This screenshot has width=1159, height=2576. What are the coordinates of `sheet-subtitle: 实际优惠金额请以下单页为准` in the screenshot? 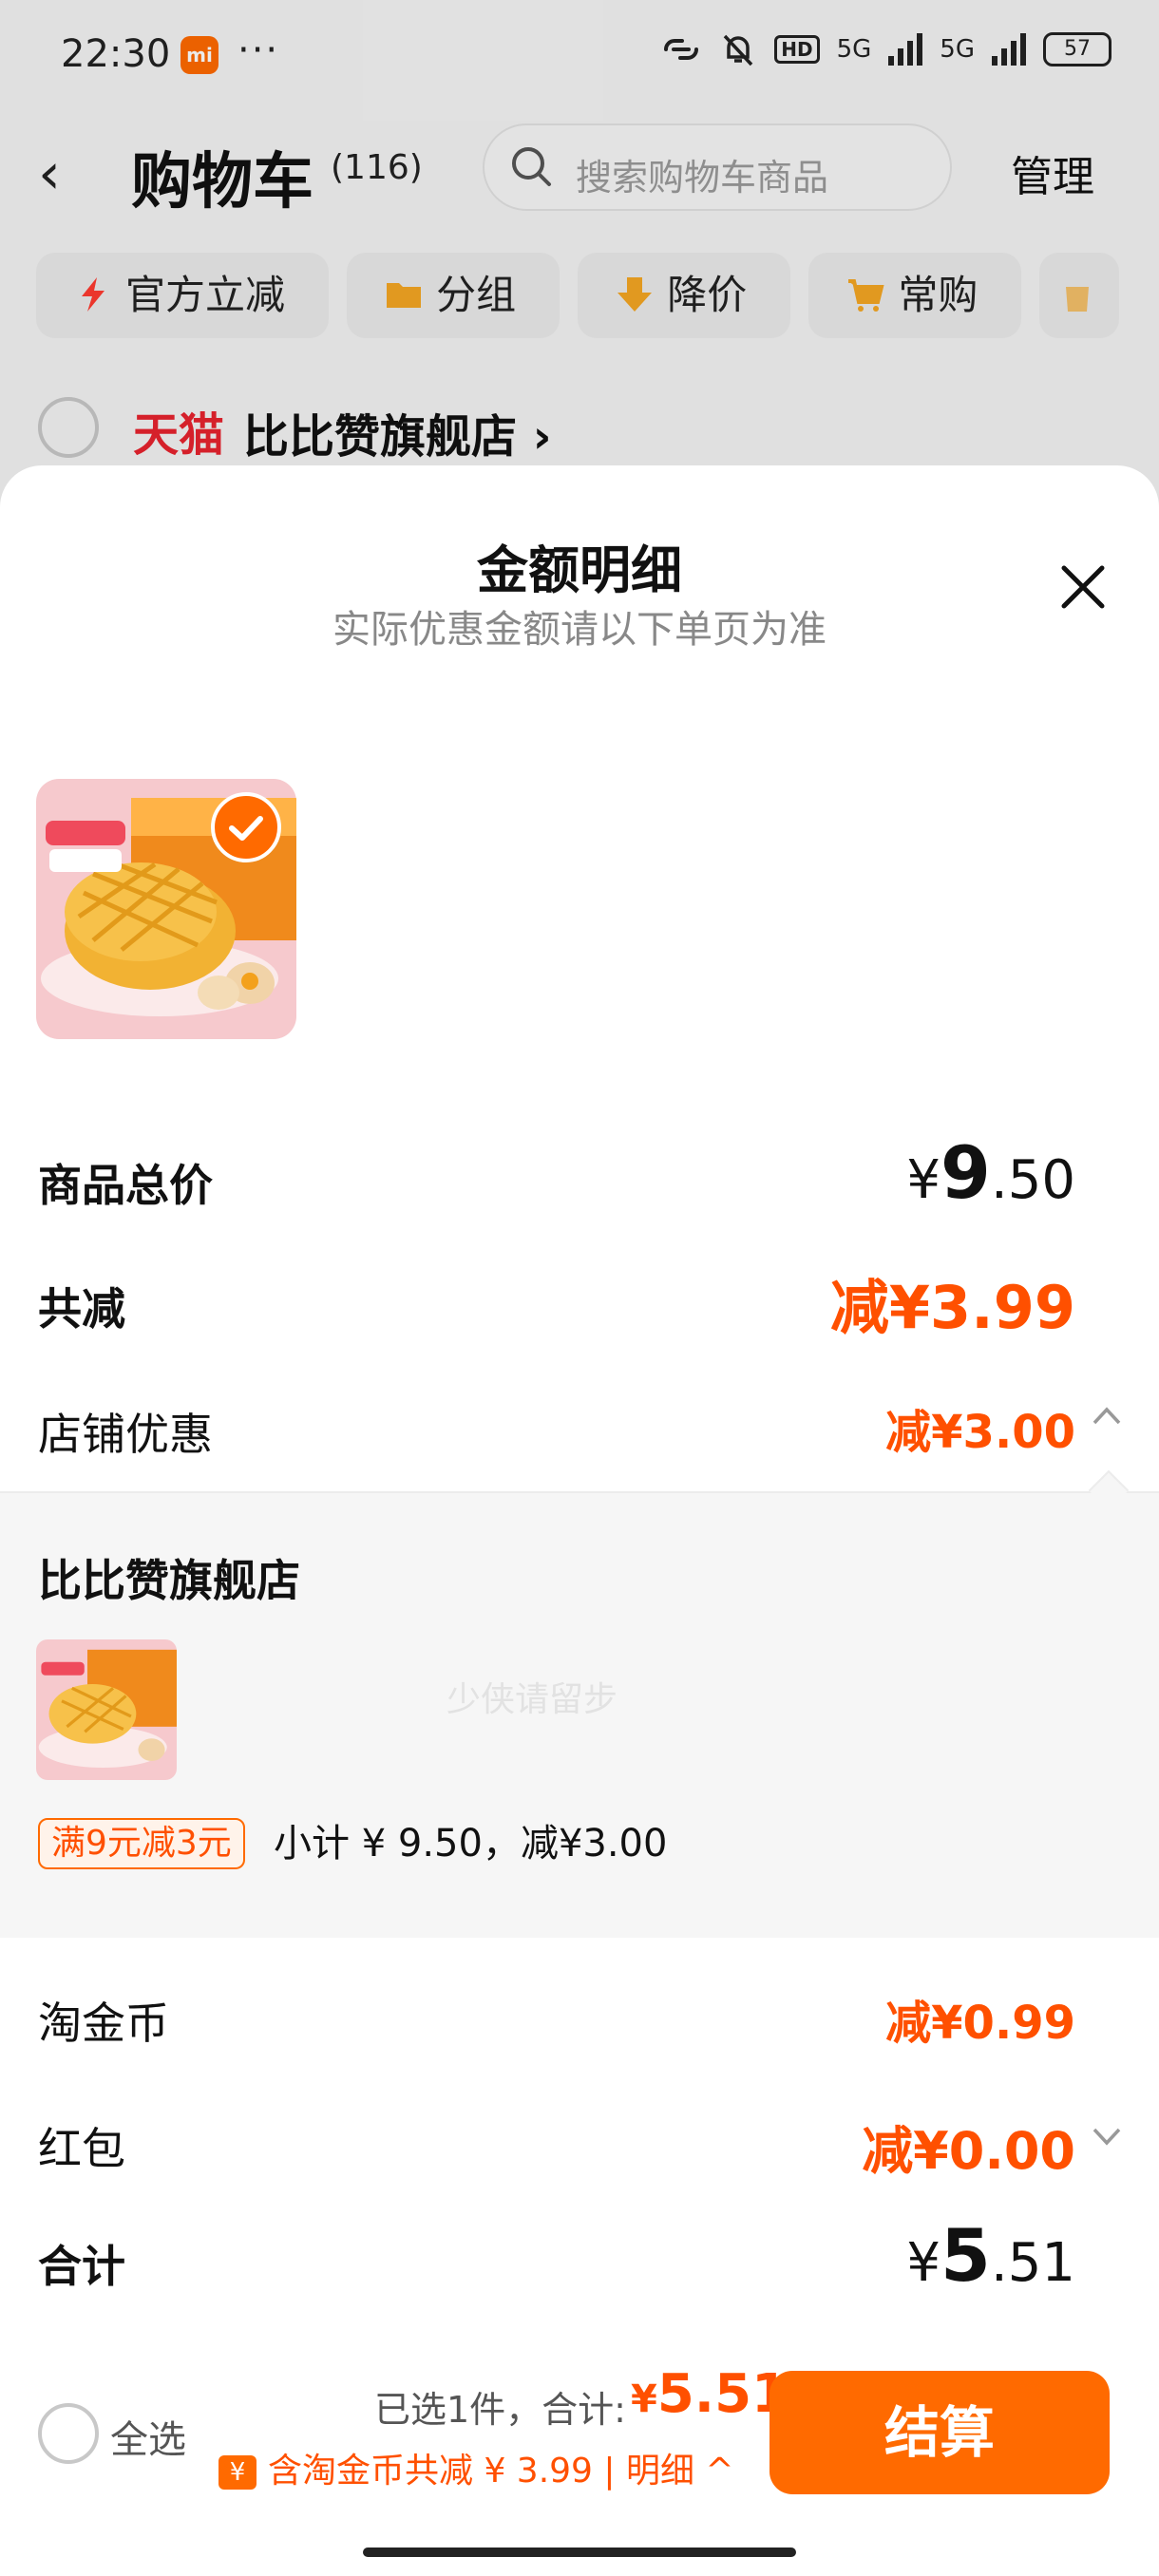 It's located at (579, 630).